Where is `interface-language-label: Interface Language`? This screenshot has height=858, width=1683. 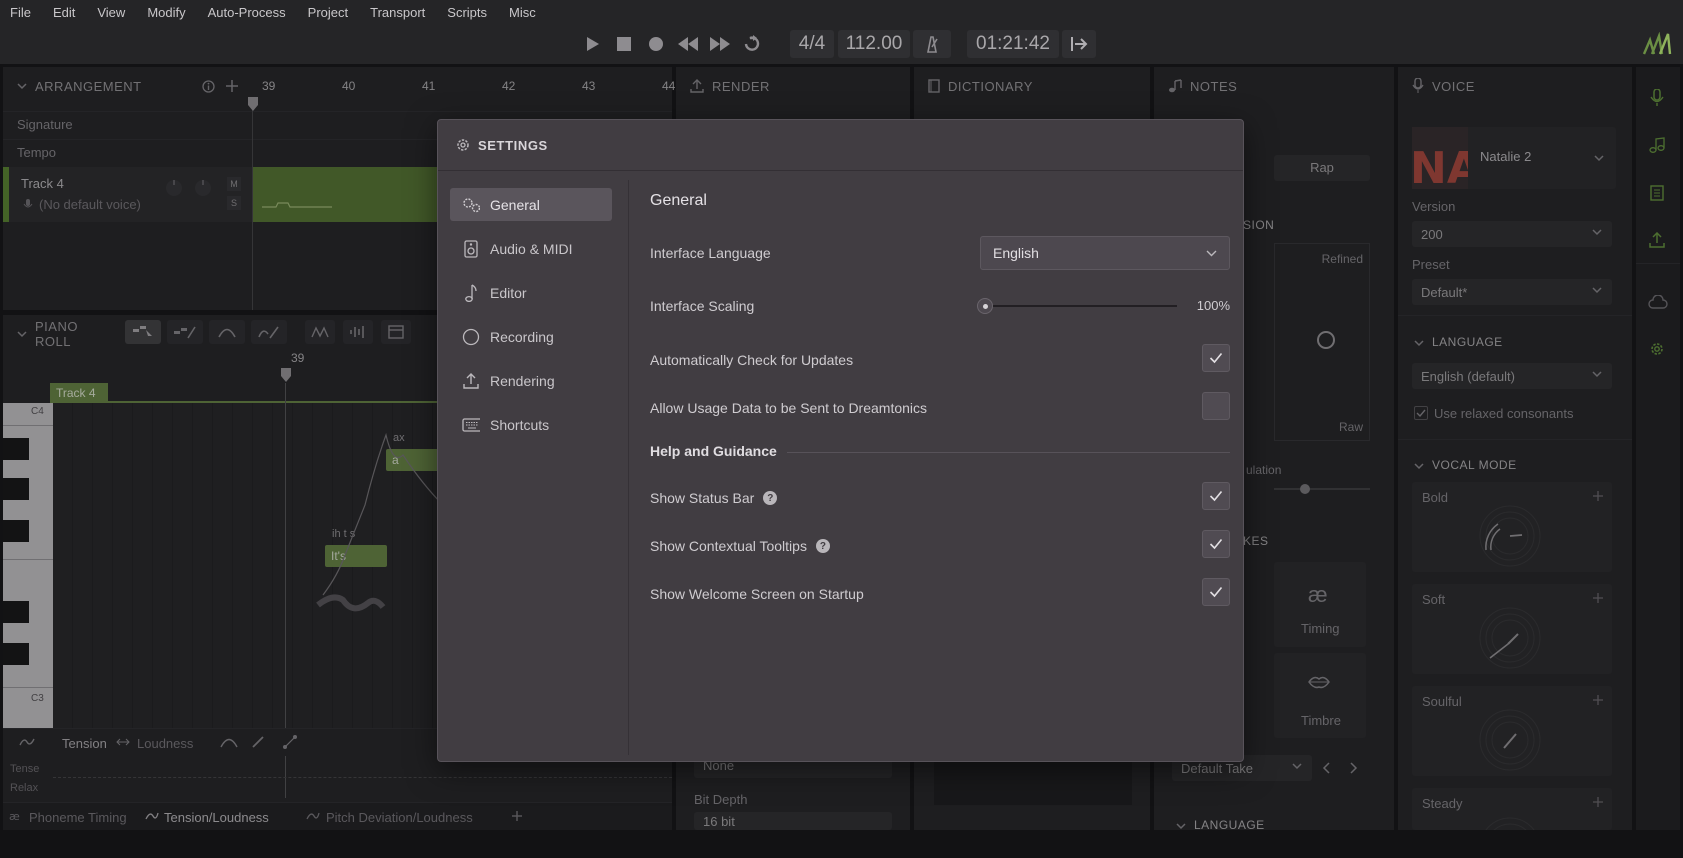
interface-language-label: Interface Language is located at coordinates (710, 253).